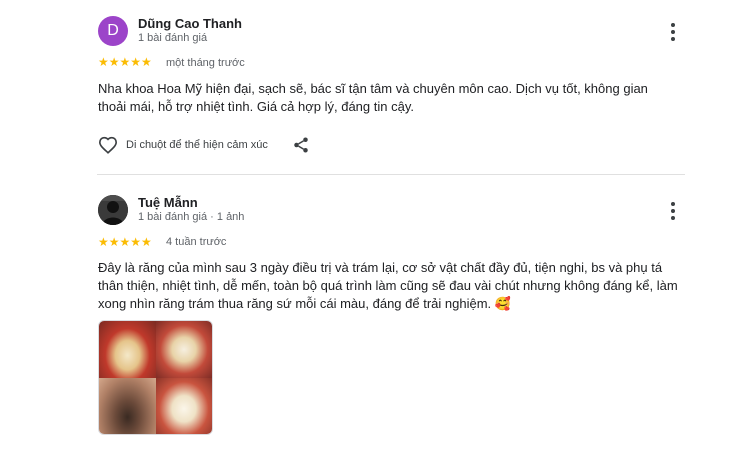 This screenshot has width=731, height=451. I want to click on reviewer-meta: 1 bài đánh giá, so click(173, 38).